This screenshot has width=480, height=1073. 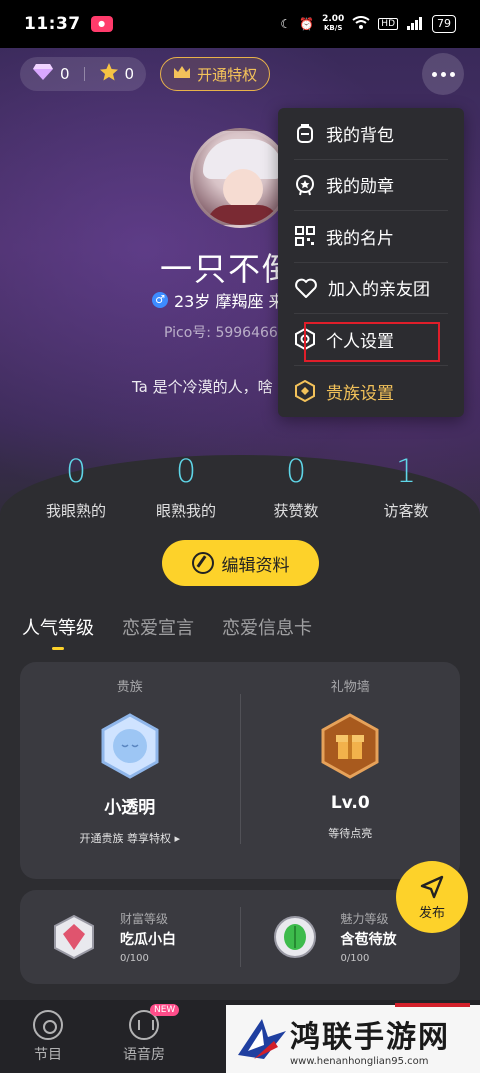 What do you see at coordinates (360, 238) in the screenshot?
I see `menu-label: 我的名片` at bounding box center [360, 238].